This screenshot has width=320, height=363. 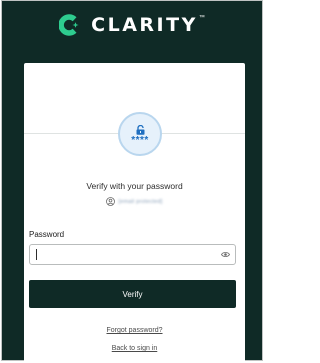 What do you see at coordinates (134, 348) in the screenshot?
I see `back-to-sign-in-link: Back to sign in` at bounding box center [134, 348].